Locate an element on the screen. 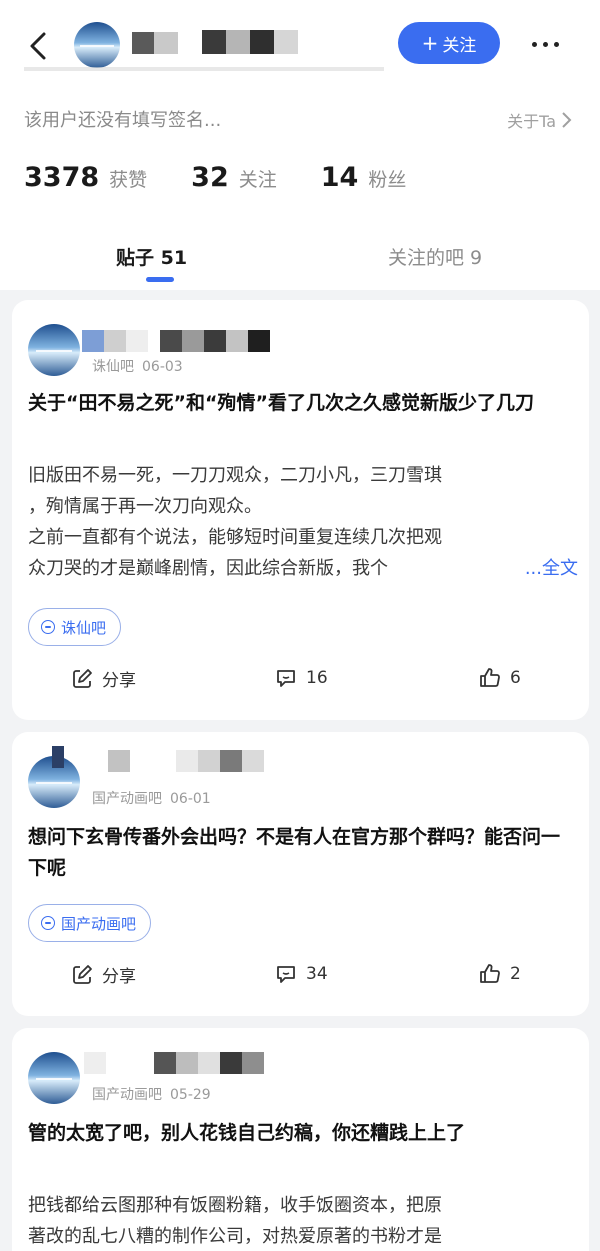 The image size is (600, 1251). forum-tag: 诛仙吧 is located at coordinates (75, 627).